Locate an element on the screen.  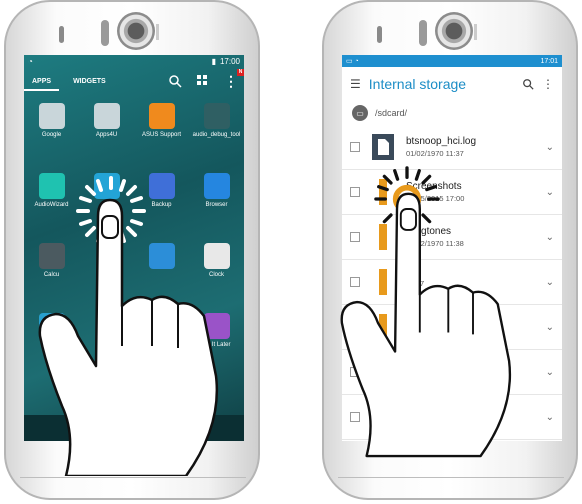
app-label: Browser is located at coordinates (216, 205).